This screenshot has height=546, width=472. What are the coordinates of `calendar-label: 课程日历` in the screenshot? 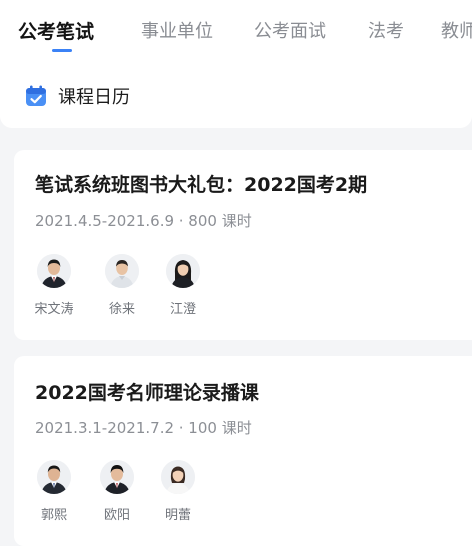 It's located at (94, 97).